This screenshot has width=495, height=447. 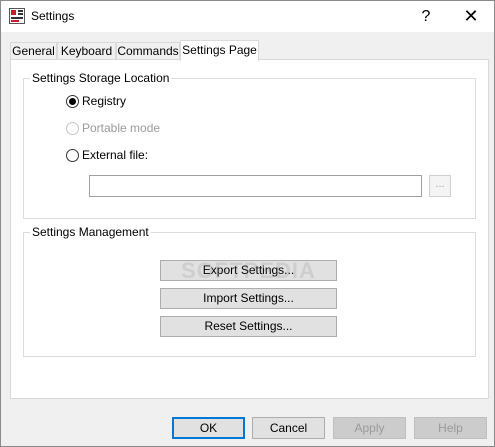 I want to click on apply-button: Apply, so click(x=369, y=428).